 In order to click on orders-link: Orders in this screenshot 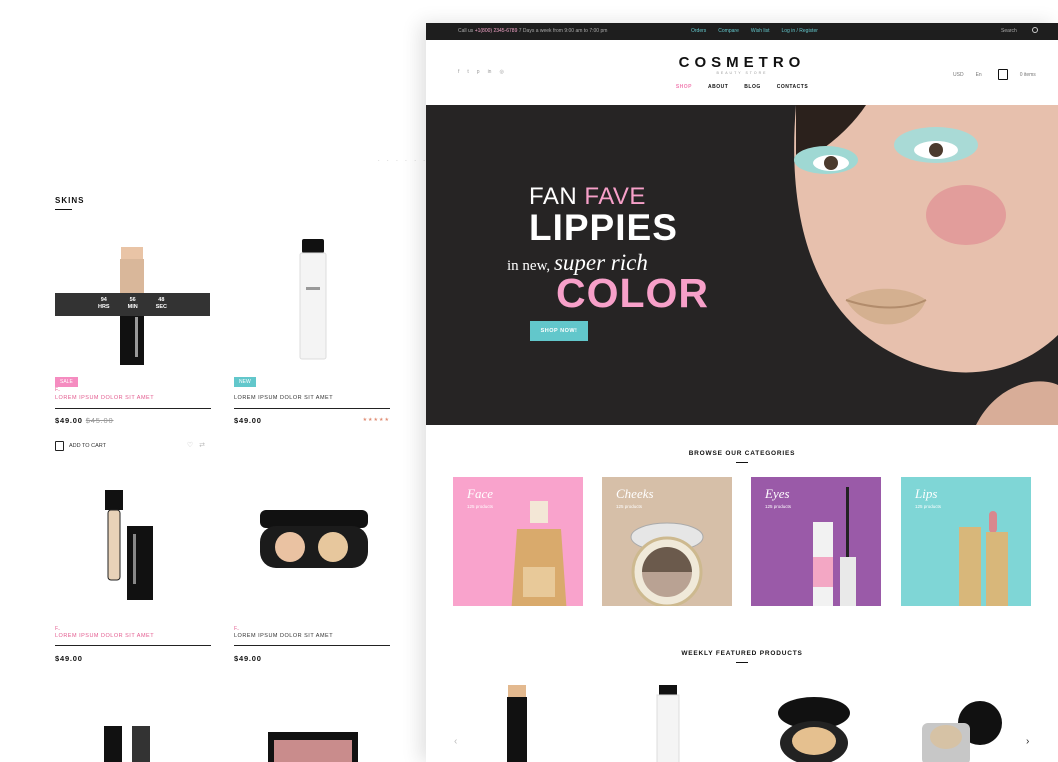, I will do `click(698, 31)`.